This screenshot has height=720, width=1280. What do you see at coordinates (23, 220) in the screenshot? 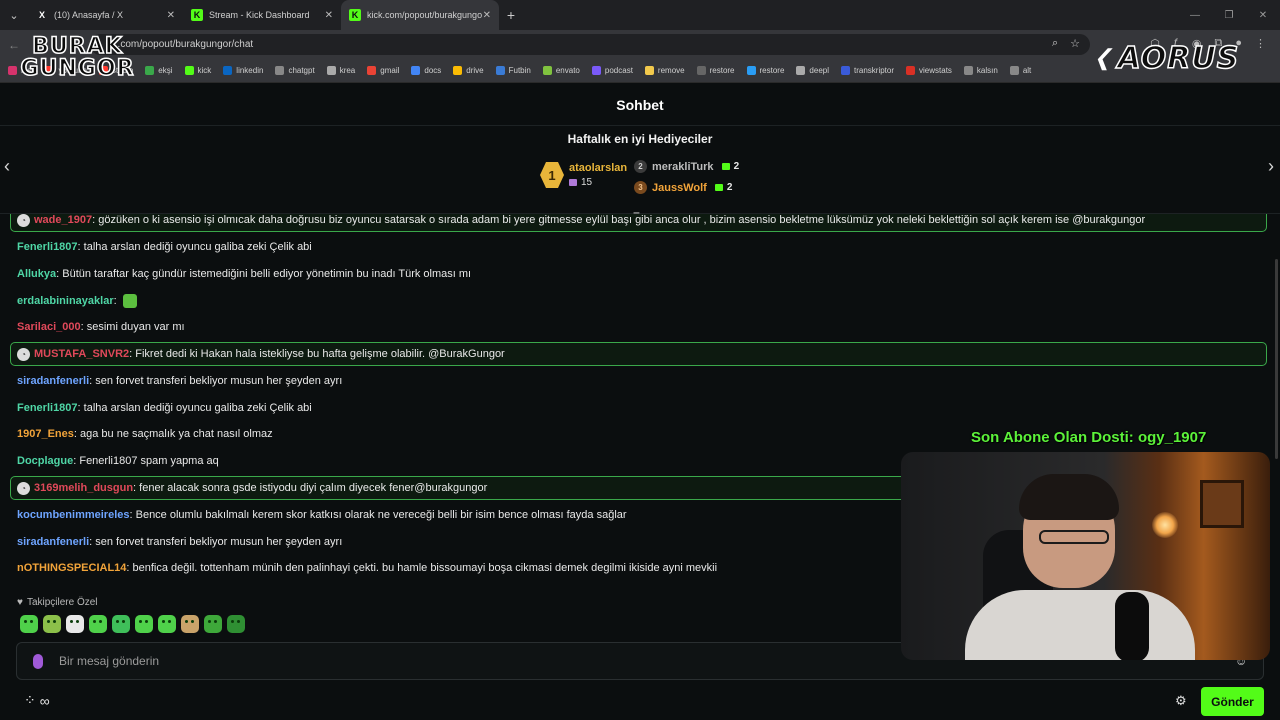
I see `highlight-badge-icon: ◔` at bounding box center [23, 220].